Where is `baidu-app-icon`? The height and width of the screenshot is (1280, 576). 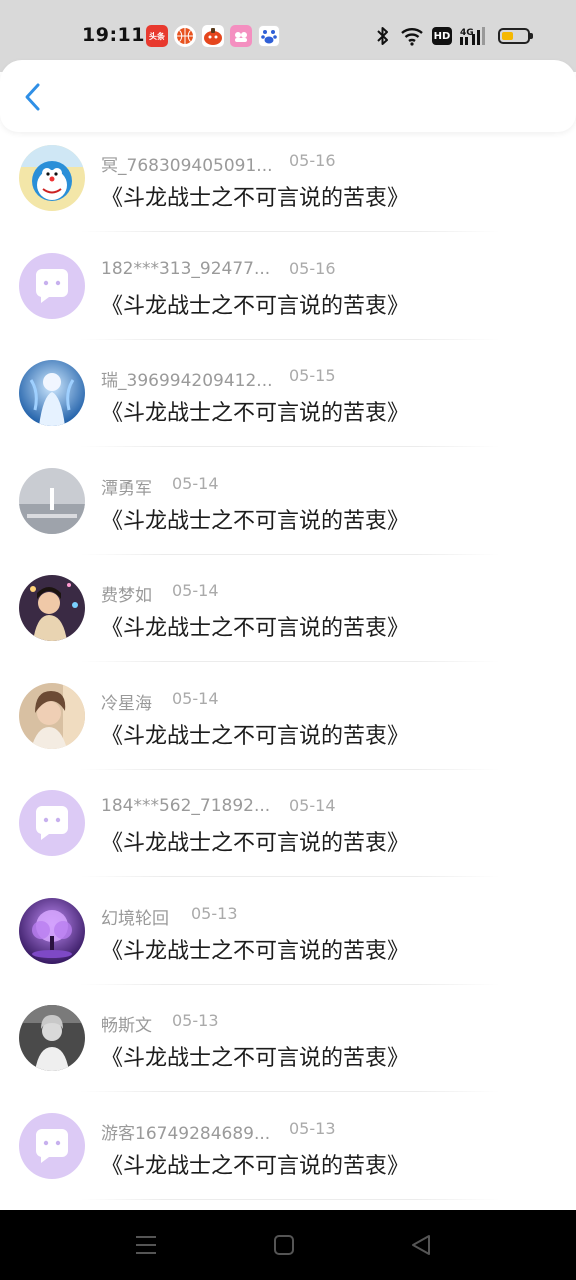
baidu-app-icon is located at coordinates (269, 36).